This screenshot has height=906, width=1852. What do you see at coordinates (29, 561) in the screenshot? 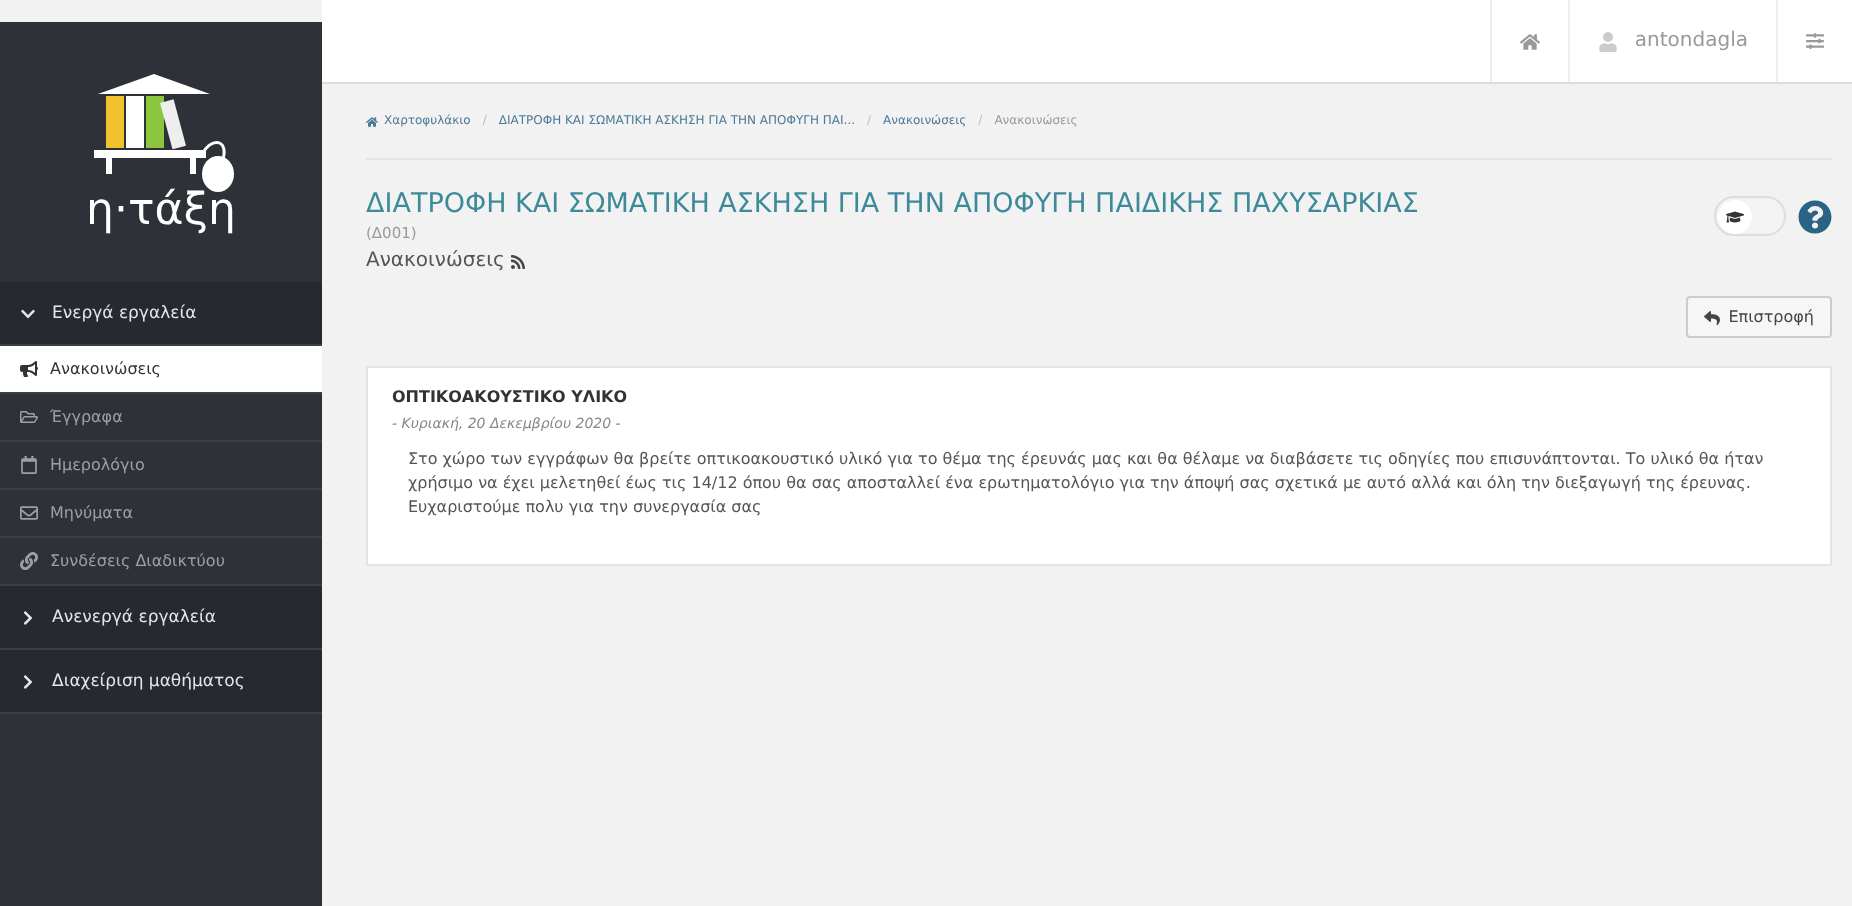
I see `link-icon` at bounding box center [29, 561].